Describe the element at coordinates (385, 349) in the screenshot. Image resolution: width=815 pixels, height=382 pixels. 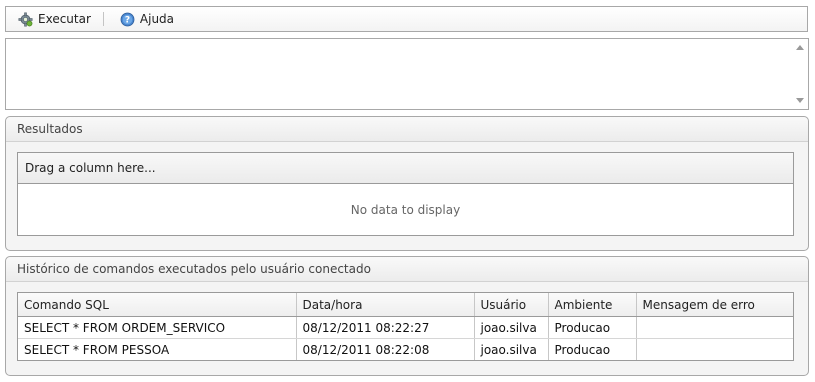
I see `cell-datetime: 08/12/2011 08:22:08` at that location.